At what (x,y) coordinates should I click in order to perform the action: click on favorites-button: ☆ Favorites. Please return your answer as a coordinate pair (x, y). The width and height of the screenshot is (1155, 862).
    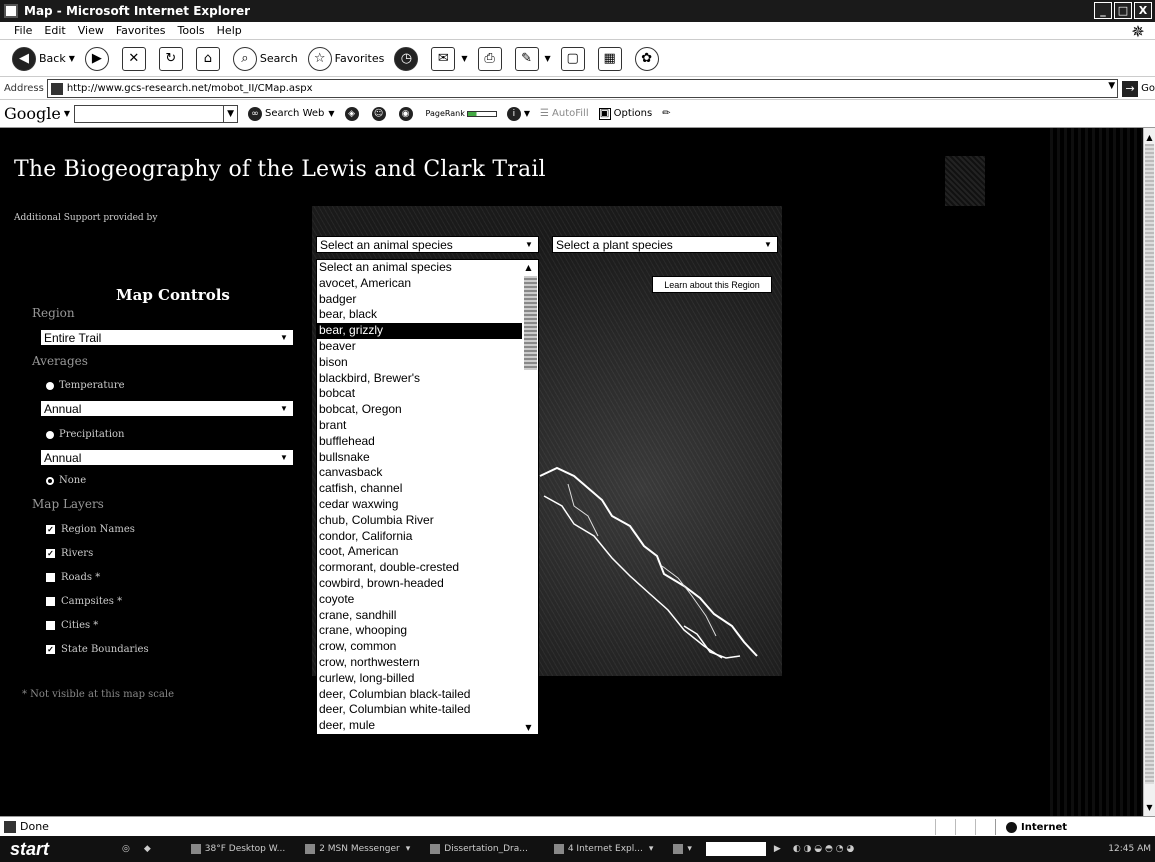
    Looking at the image, I should click on (345, 58).